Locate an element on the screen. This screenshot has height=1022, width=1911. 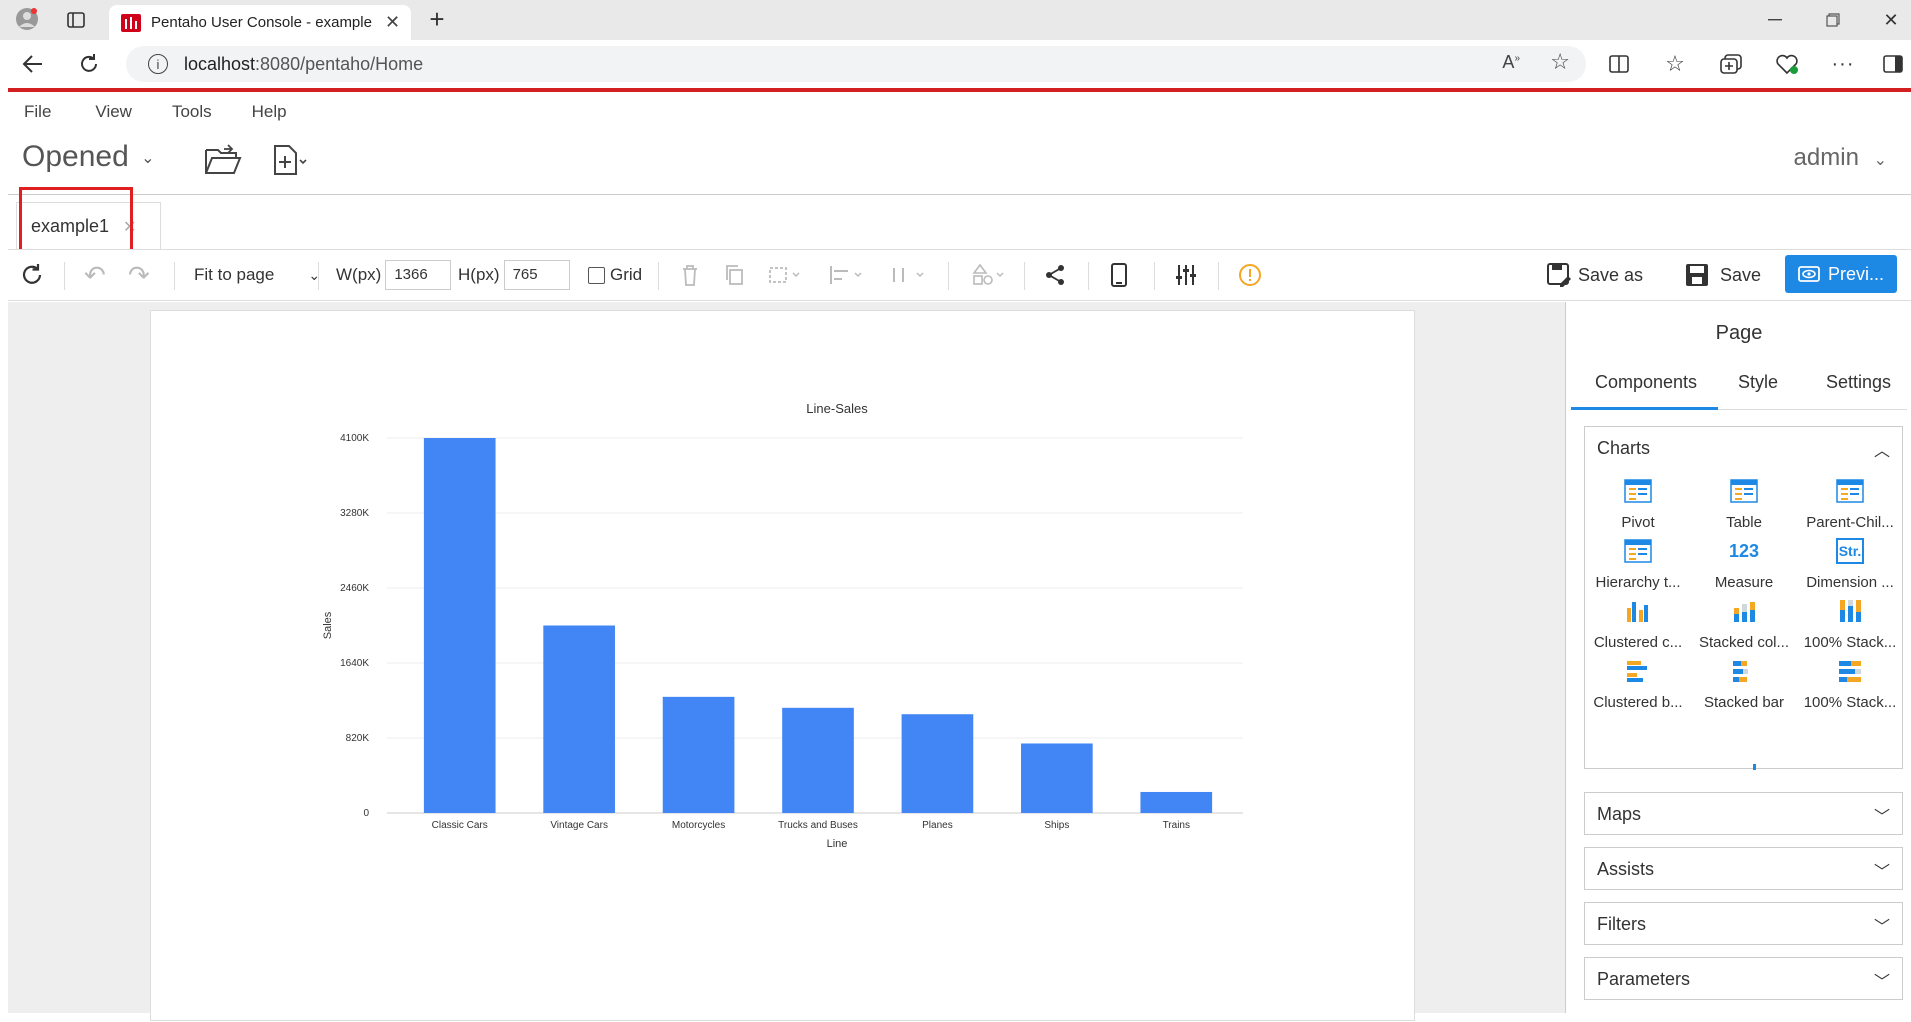
menu-view: View is located at coordinates (107, 112).